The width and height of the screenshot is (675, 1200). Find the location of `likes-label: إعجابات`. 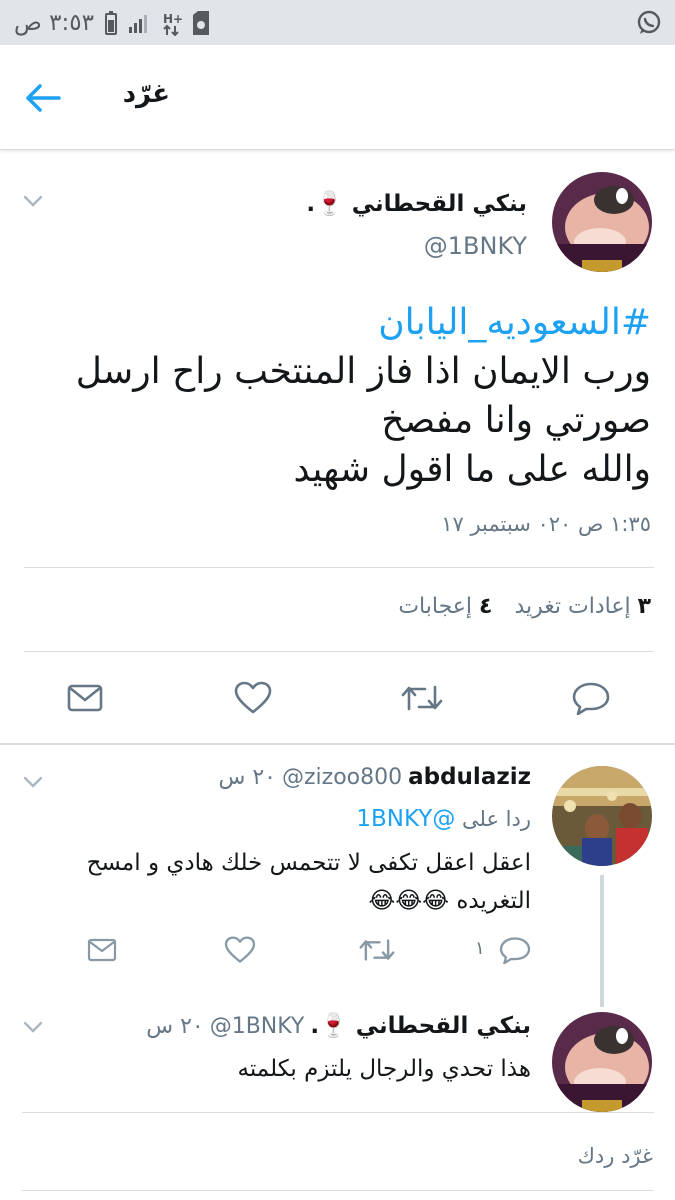

likes-label: إعجابات is located at coordinates (435, 606).